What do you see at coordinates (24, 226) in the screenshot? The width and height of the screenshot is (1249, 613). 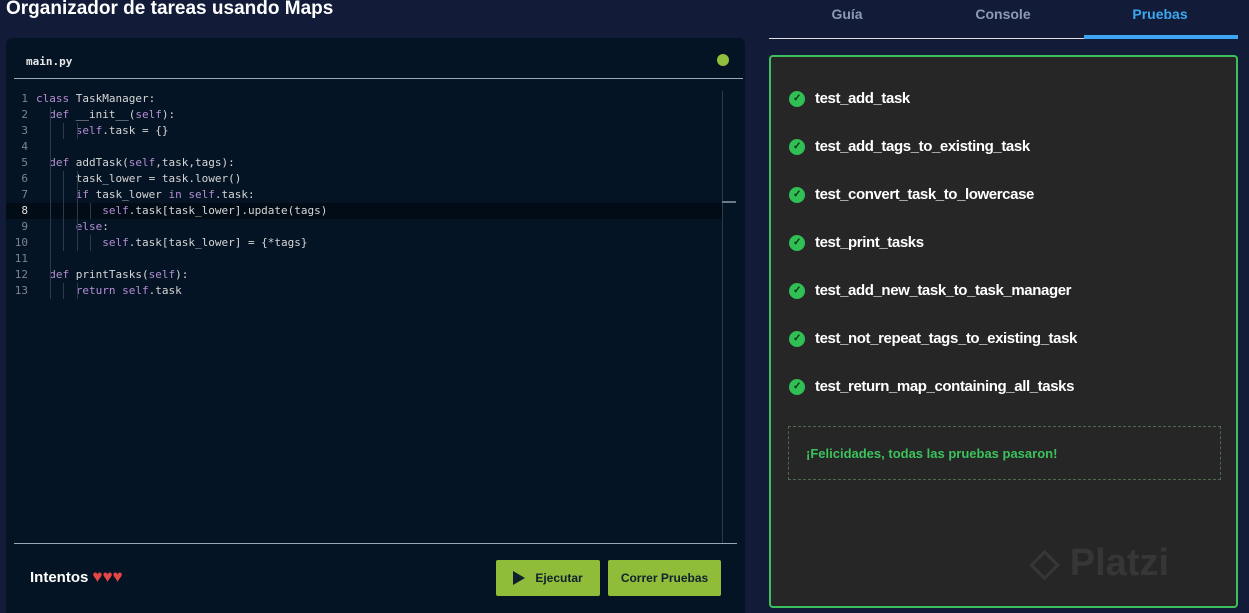 I see `line-number: 9` at bounding box center [24, 226].